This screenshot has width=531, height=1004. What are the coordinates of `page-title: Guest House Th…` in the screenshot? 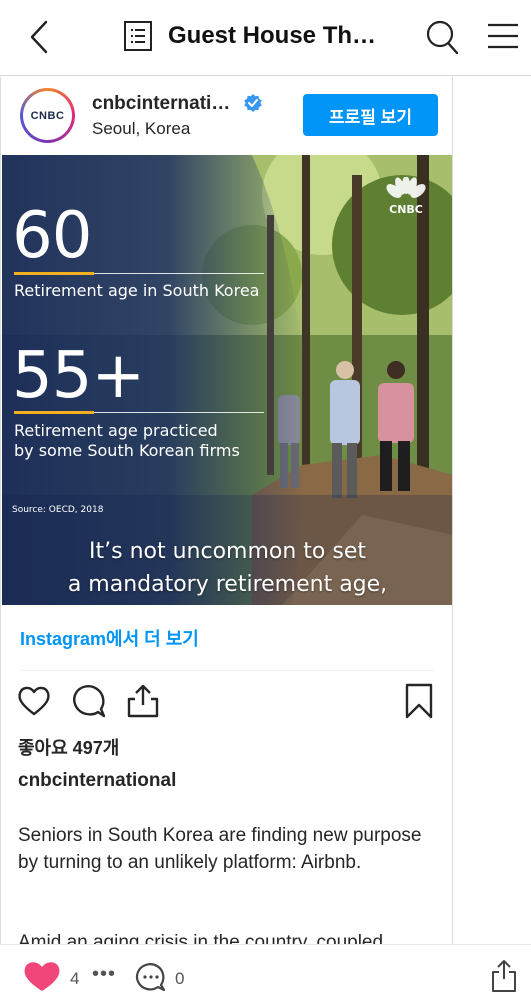 It's located at (272, 35).